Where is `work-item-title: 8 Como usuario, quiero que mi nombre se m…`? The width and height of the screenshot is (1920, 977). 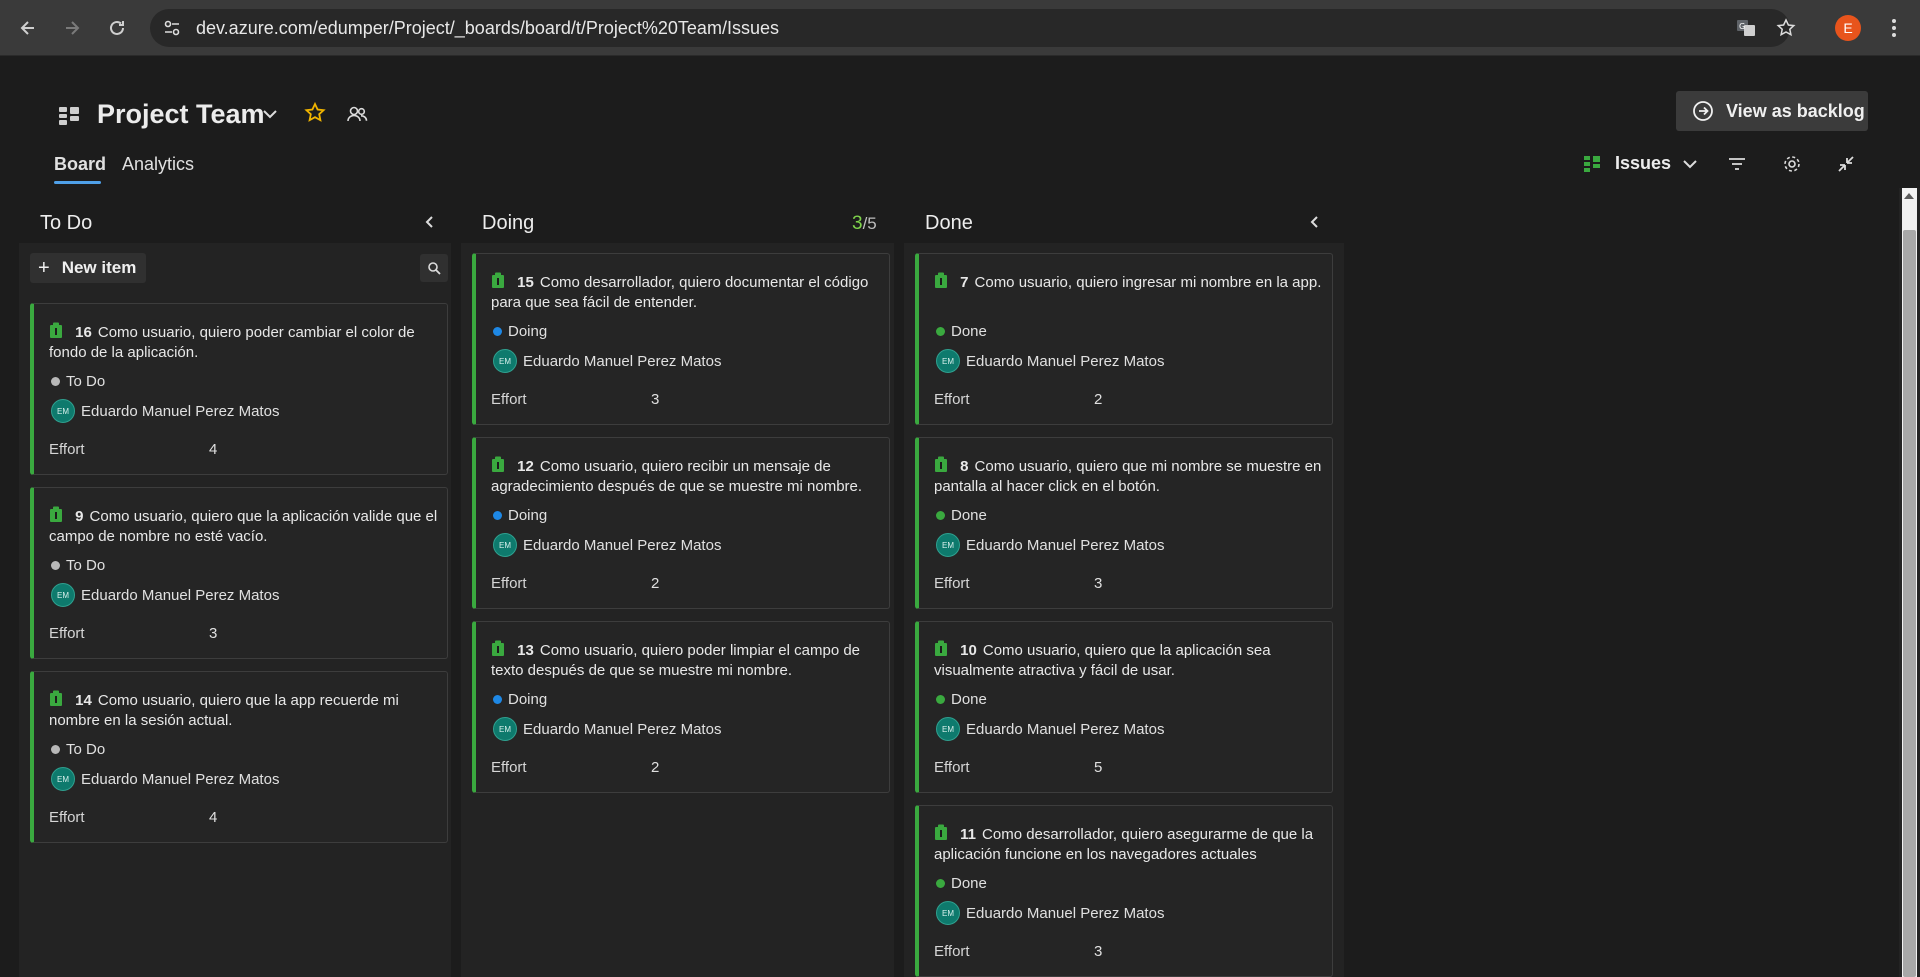
work-item-title: 8 Como usuario, quiero que mi nombre se m… is located at coordinates (1129, 476).